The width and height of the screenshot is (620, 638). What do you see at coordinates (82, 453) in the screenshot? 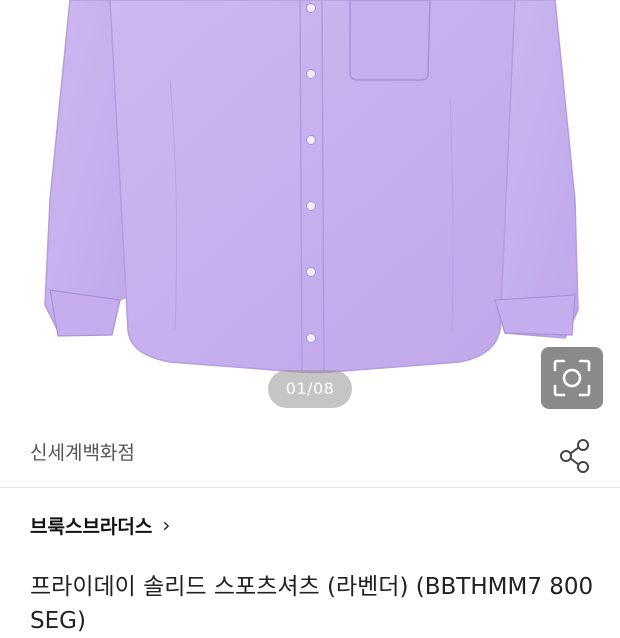
I see `store-name: 신세계백화점` at bounding box center [82, 453].